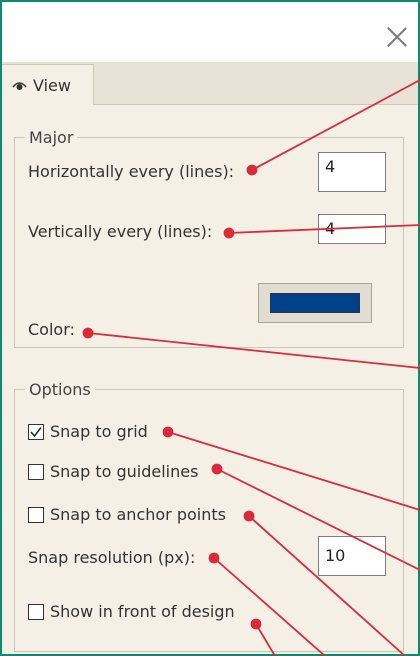 The image size is (420, 656). What do you see at coordinates (131, 171) in the screenshot?
I see `horizontal-label: Horizontally every (lines):` at bounding box center [131, 171].